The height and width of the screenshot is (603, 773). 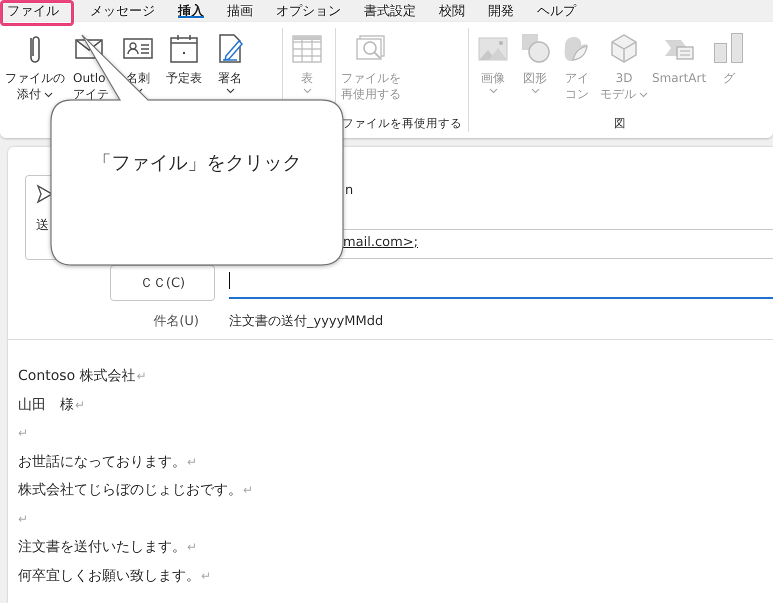 What do you see at coordinates (452, 13) in the screenshot?
I see `ribbon-tab: 校閲` at bounding box center [452, 13].